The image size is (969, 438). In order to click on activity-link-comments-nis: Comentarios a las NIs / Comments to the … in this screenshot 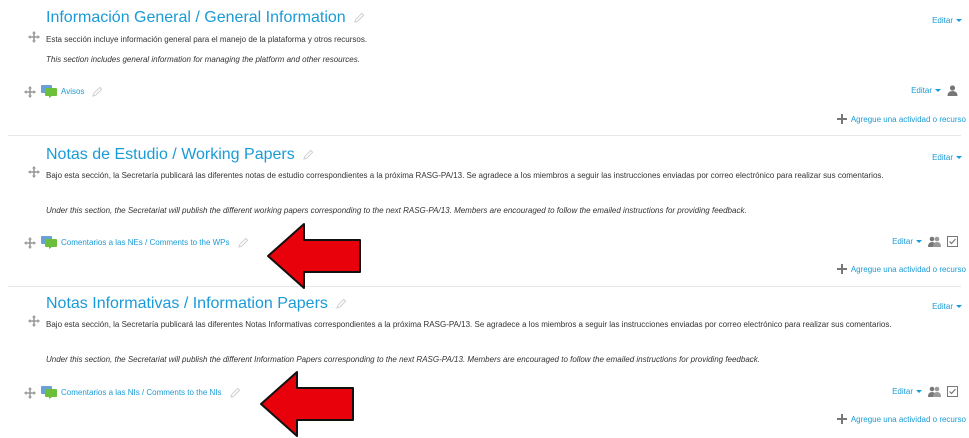, I will do `click(141, 392)`.